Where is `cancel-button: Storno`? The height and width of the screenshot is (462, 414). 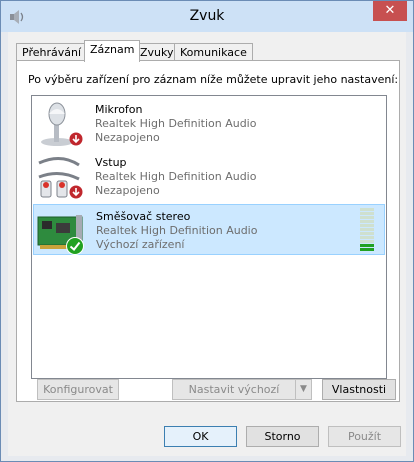 cancel-button: Storno is located at coordinates (282, 436).